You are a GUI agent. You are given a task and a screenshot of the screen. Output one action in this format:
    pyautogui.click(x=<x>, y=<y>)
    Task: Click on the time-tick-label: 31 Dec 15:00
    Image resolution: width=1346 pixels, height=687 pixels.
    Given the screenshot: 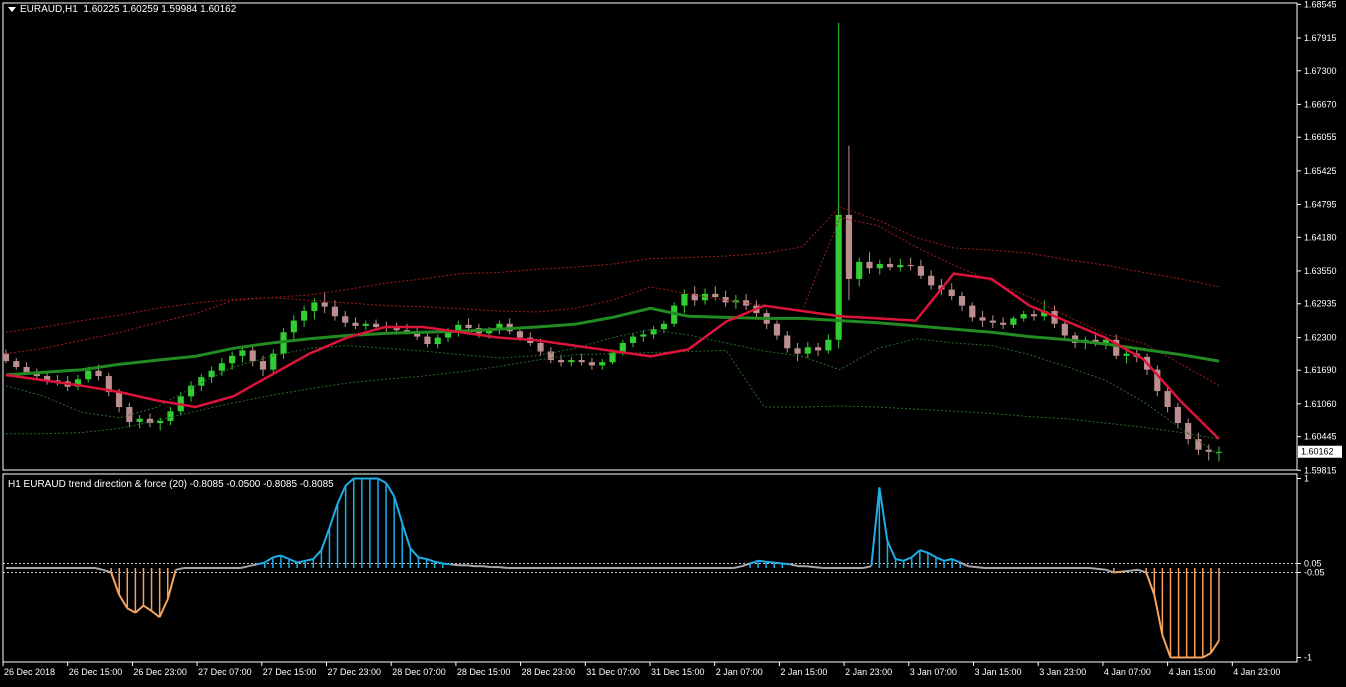 What is the action you would take?
    pyautogui.click(x=678, y=672)
    